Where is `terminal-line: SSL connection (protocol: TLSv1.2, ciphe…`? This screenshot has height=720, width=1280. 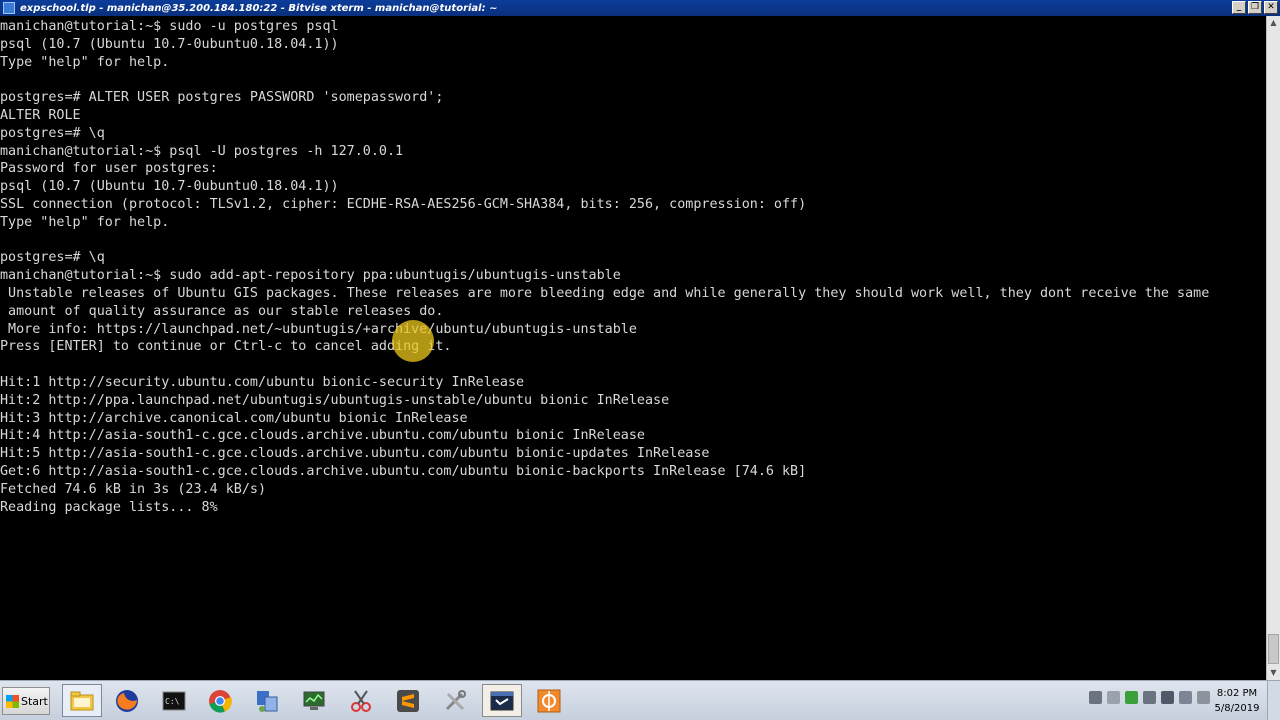
terminal-line: SSL connection (protocol: TLSv1.2, ciphe… is located at coordinates (403, 204).